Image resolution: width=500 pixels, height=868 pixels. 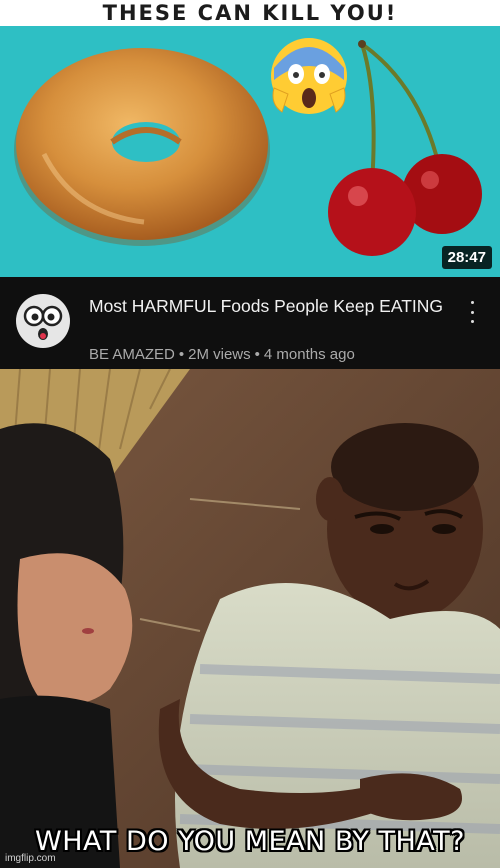 What do you see at coordinates (309, 354) in the screenshot?
I see `upload-age: 4 months ago` at bounding box center [309, 354].